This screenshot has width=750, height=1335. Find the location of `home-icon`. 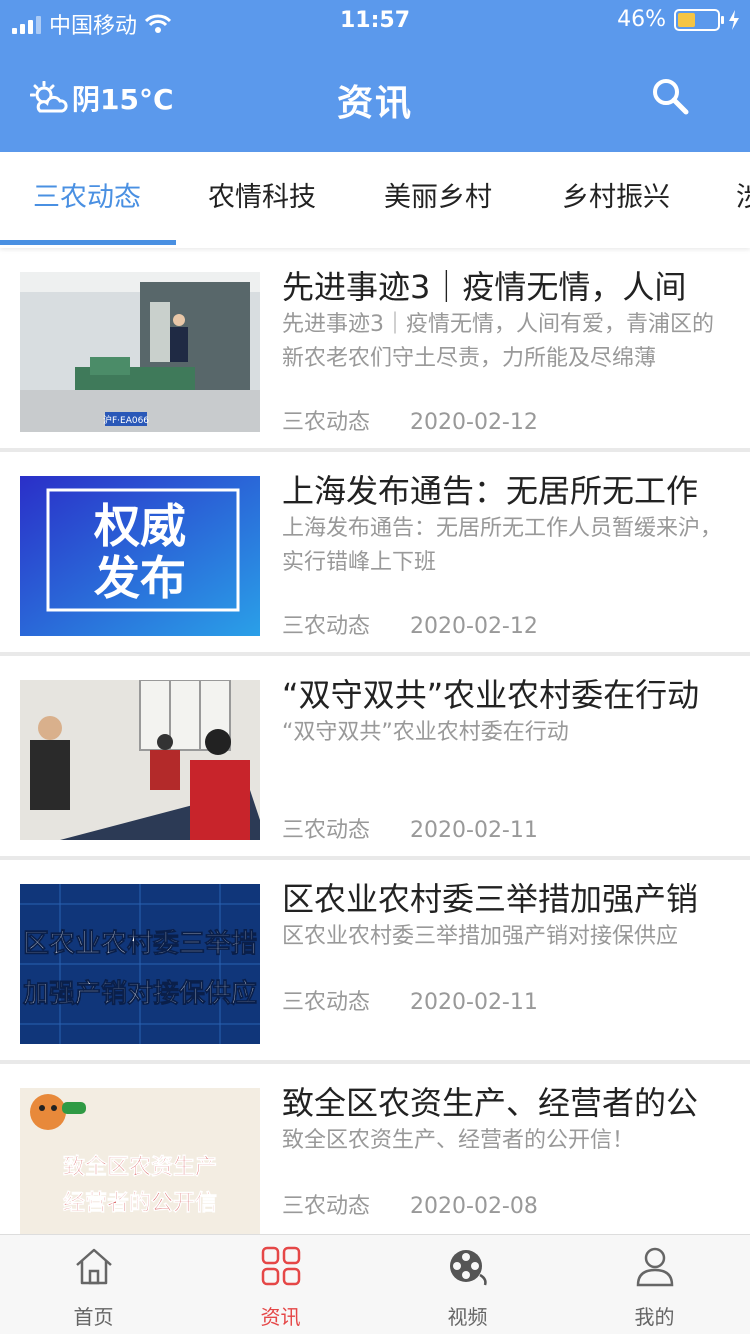

home-icon is located at coordinates (94, 1266).